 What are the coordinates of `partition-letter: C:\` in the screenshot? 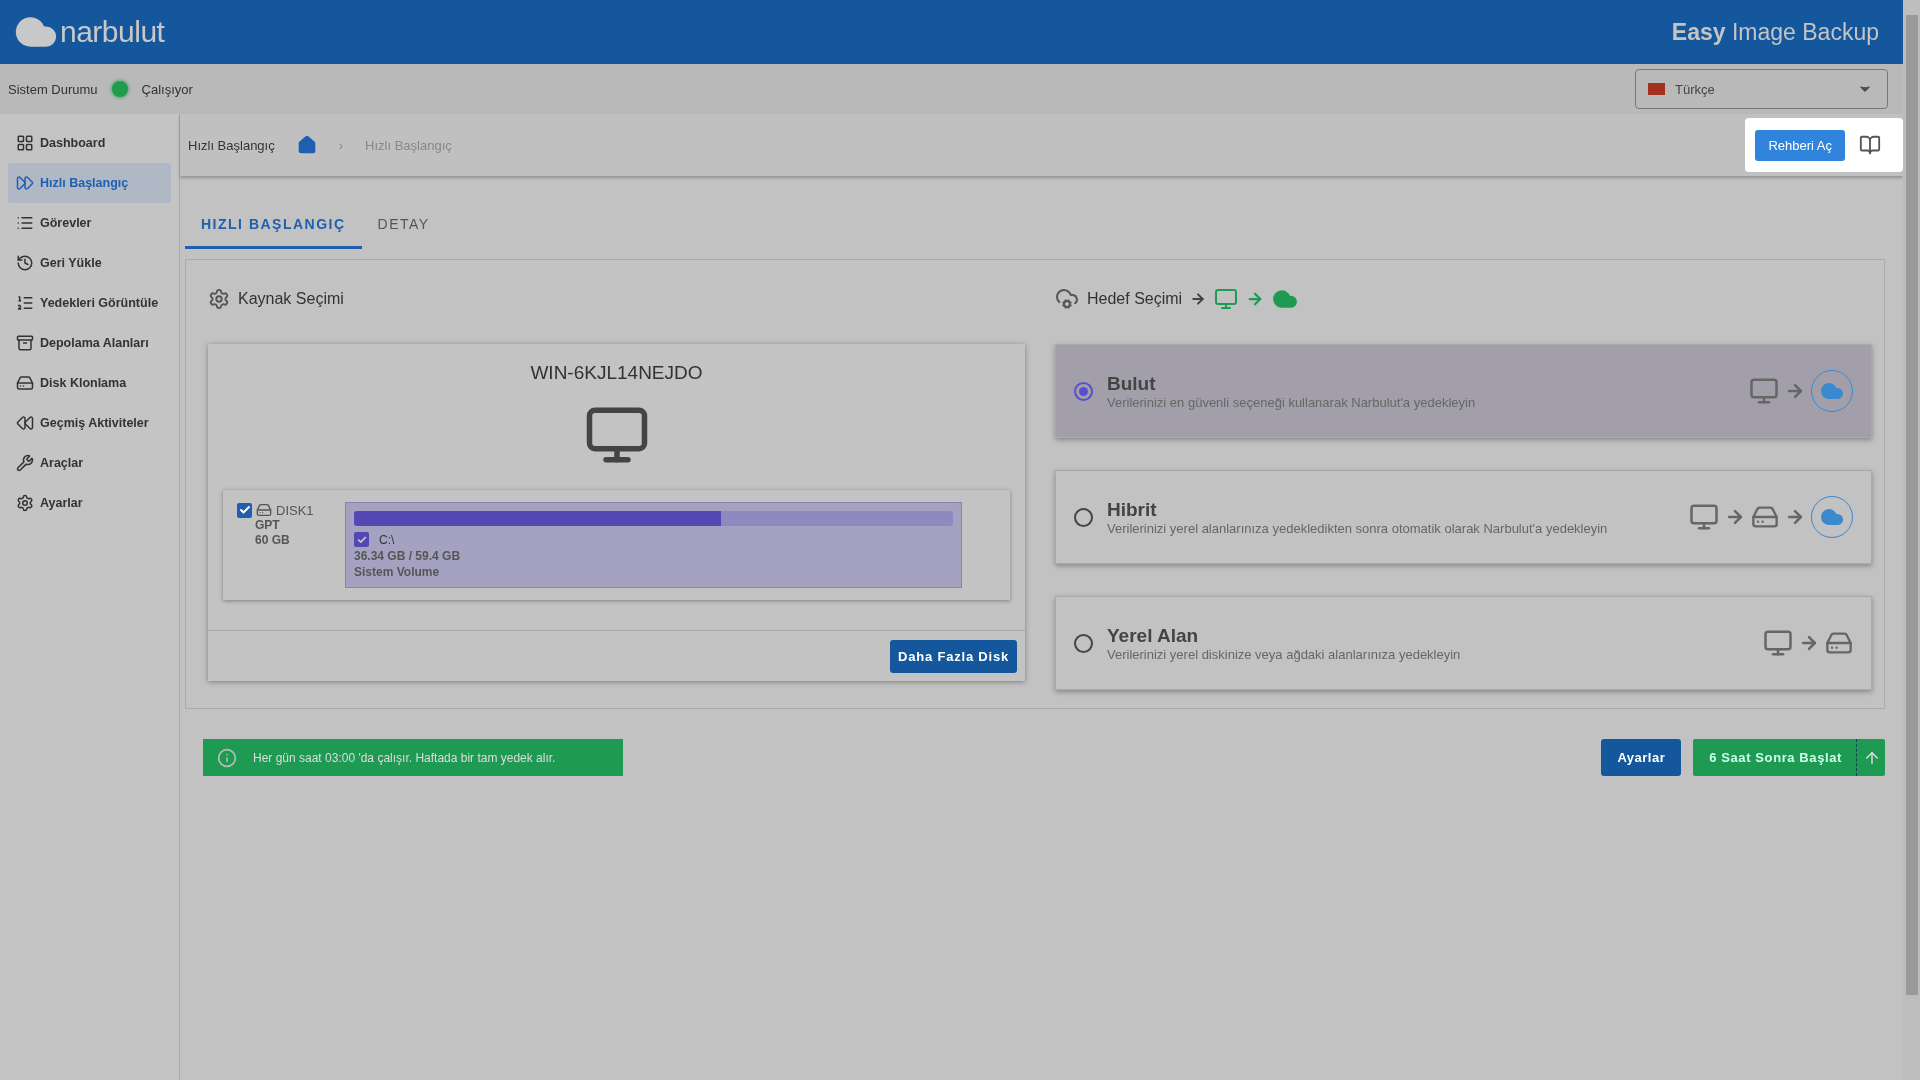 It's located at (387, 539).